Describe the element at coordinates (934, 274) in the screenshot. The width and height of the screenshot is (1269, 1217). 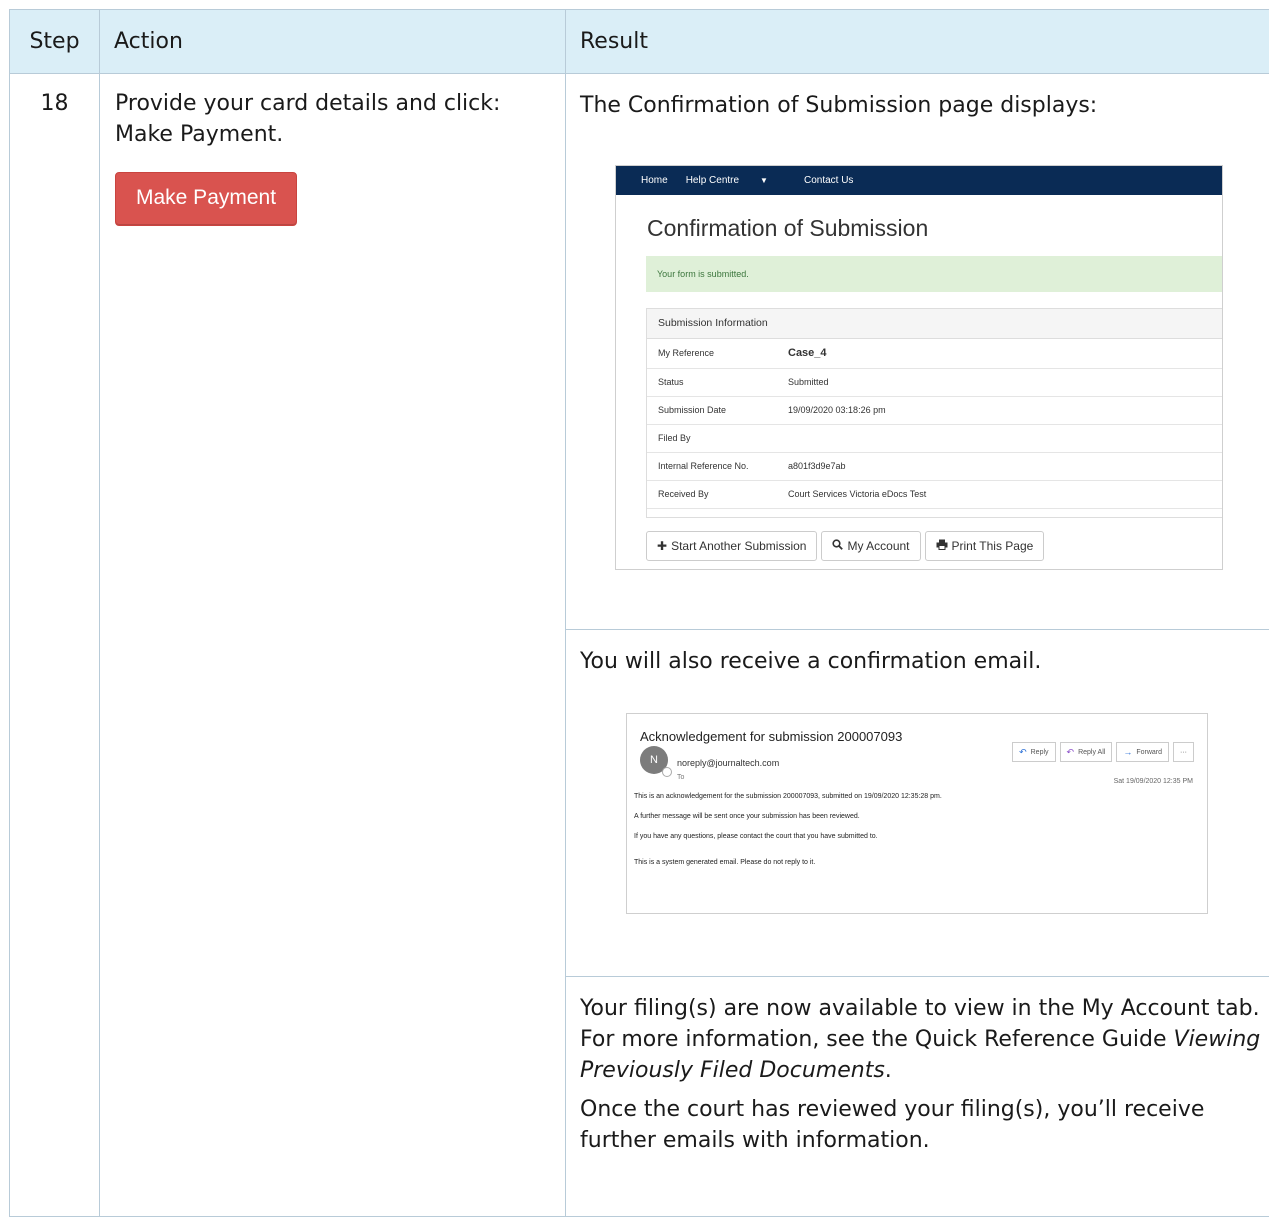
I see `success-alert: Your form is submitted.` at that location.